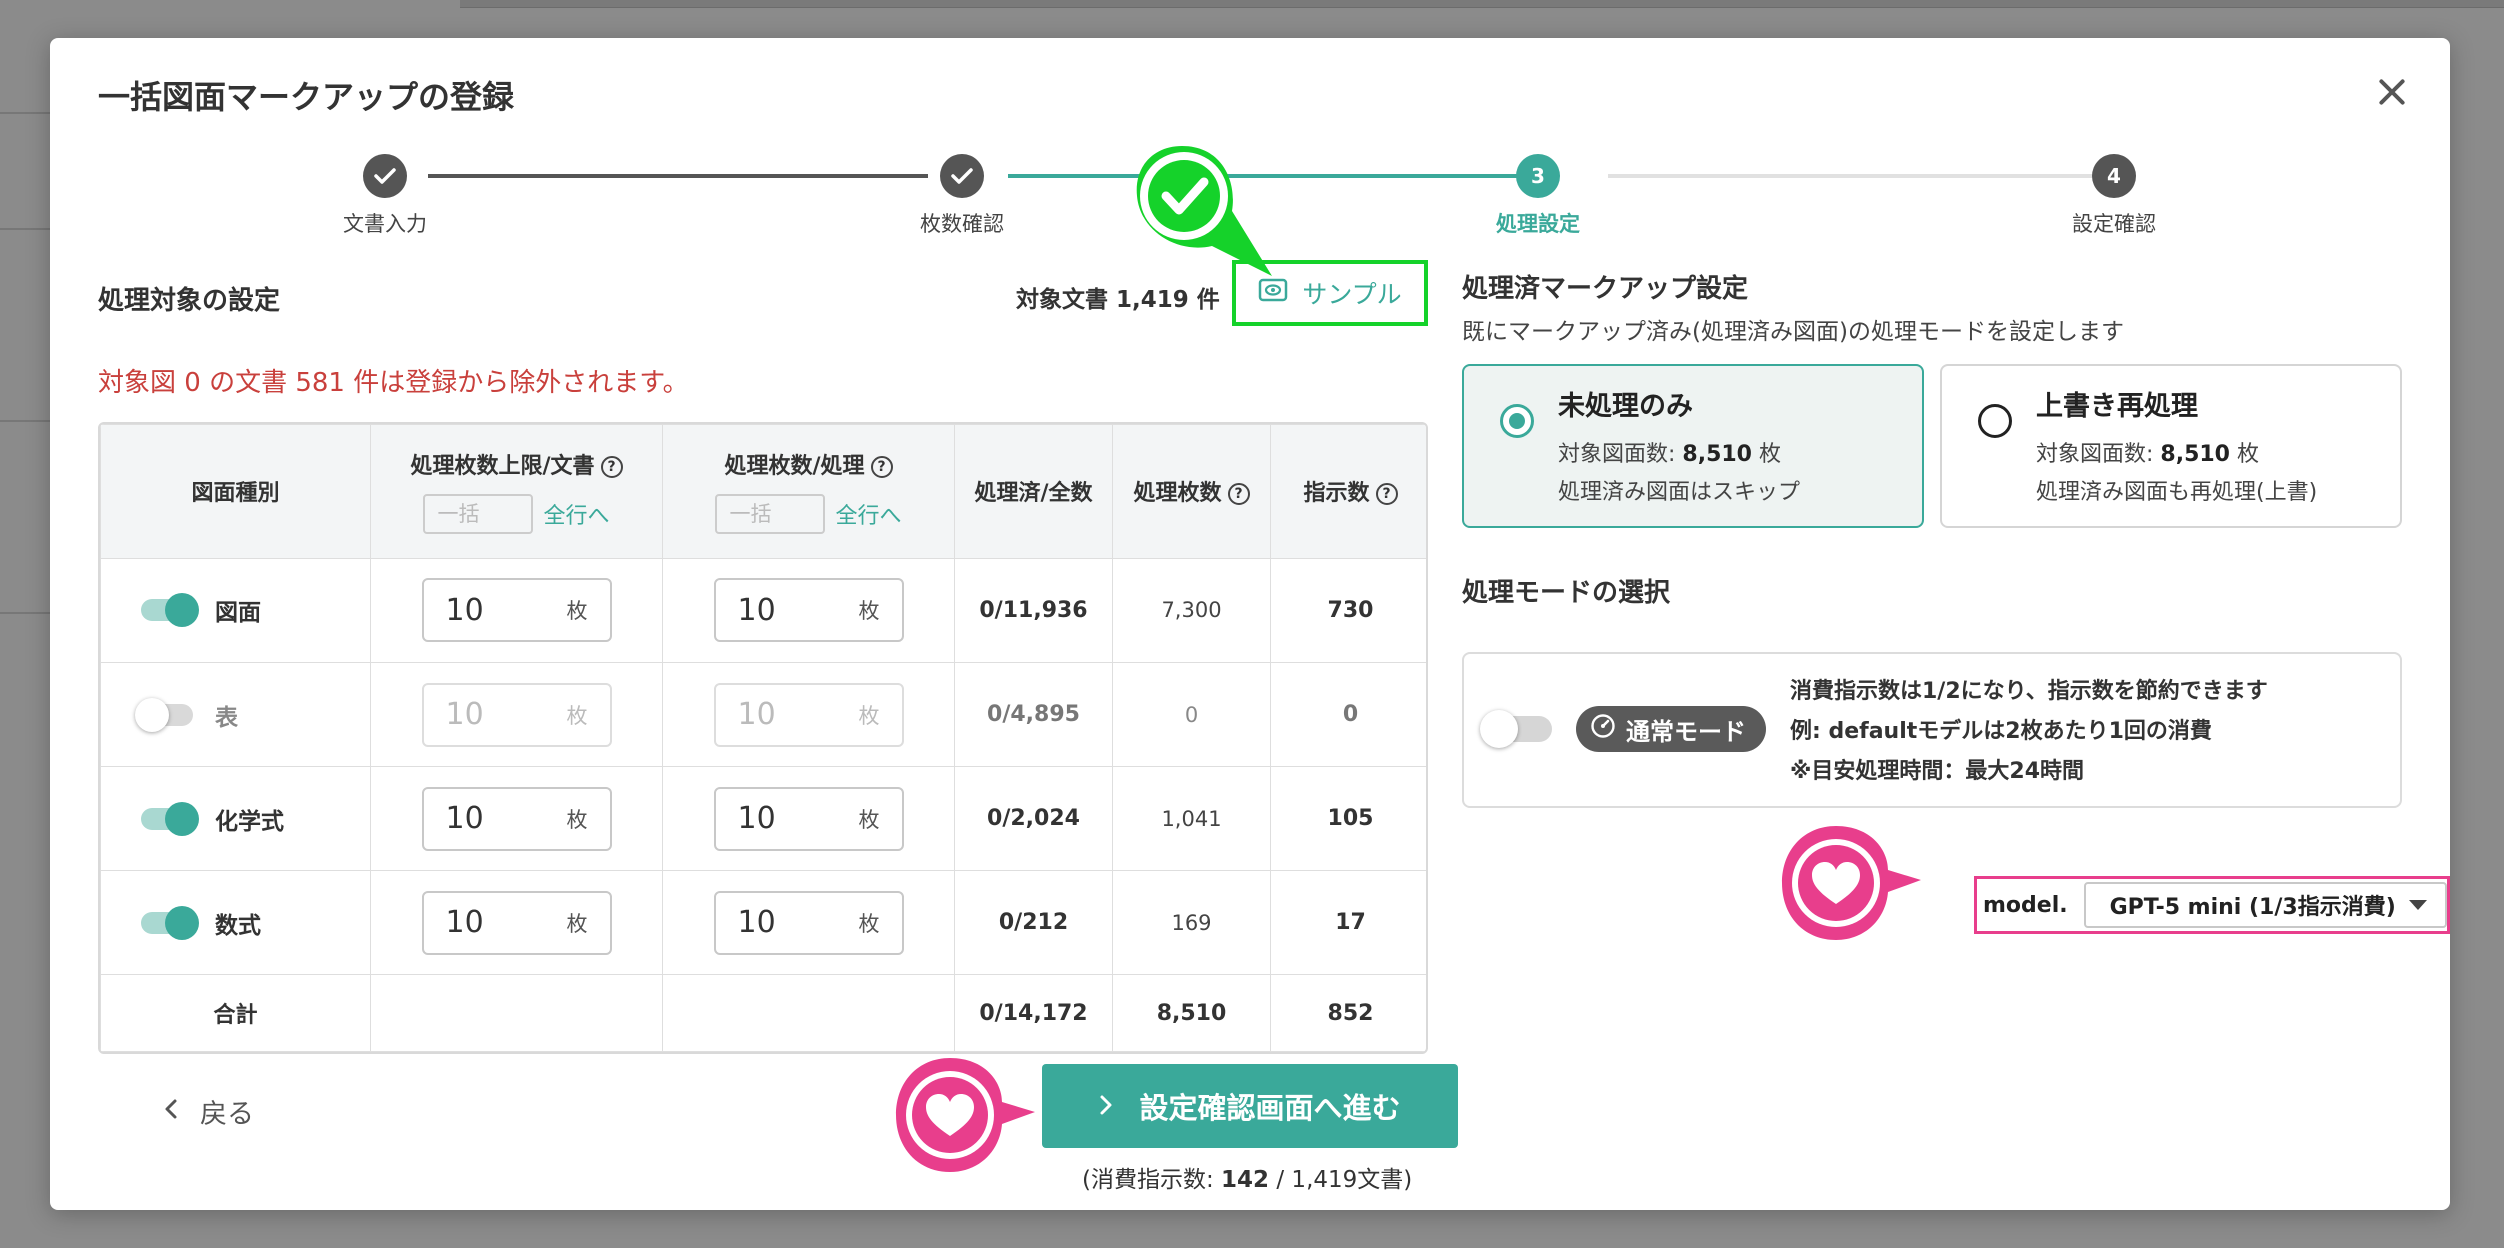  Describe the element at coordinates (385, 224) in the screenshot. I see `step-label: 文書入力` at that location.